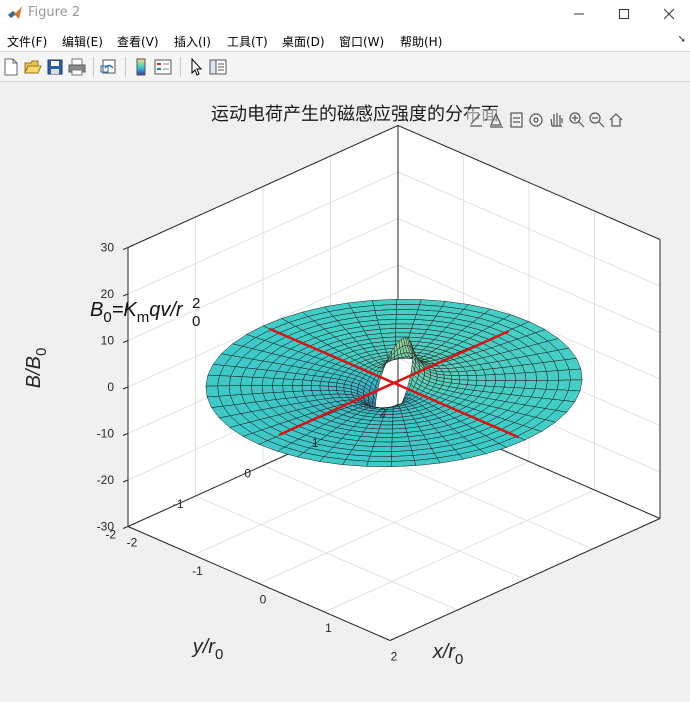 The image size is (690, 702). Describe the element at coordinates (196, 67) in the screenshot. I see `edit-plot-cursor-icon` at that location.